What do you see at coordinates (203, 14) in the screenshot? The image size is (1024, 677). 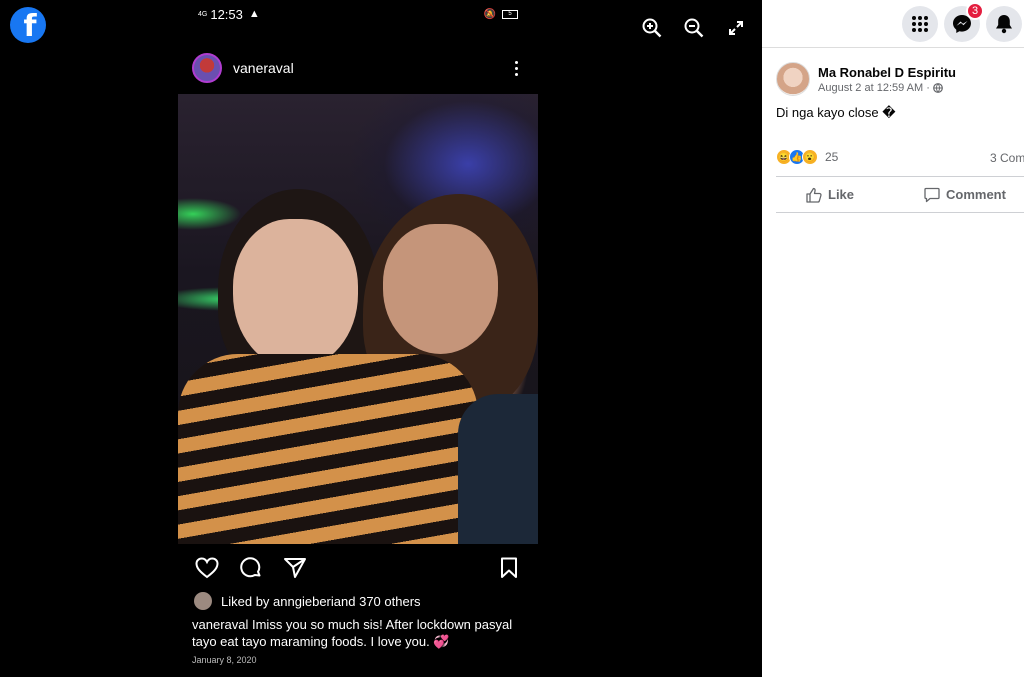 I see `signal-indicator: 4G` at bounding box center [203, 14].